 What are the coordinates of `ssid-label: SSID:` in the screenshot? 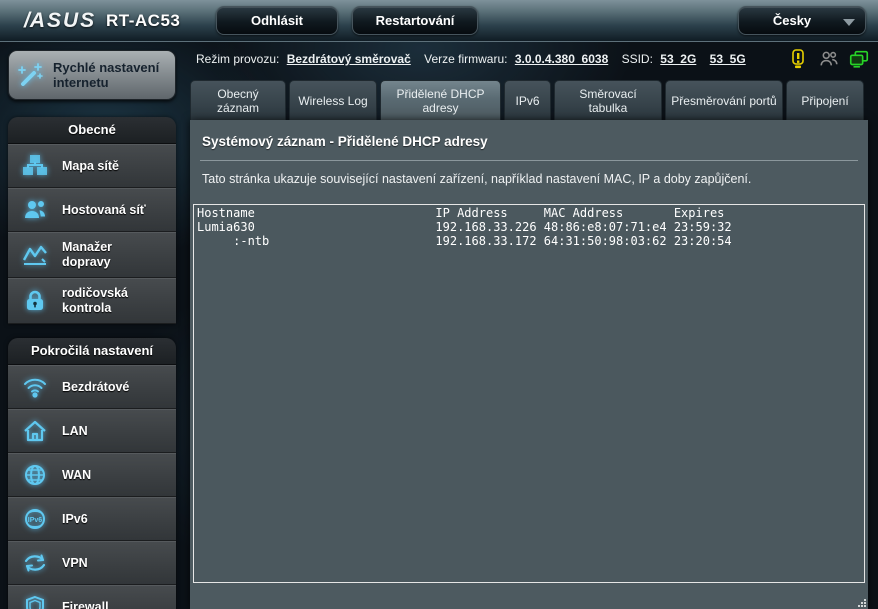 It's located at (637, 59).